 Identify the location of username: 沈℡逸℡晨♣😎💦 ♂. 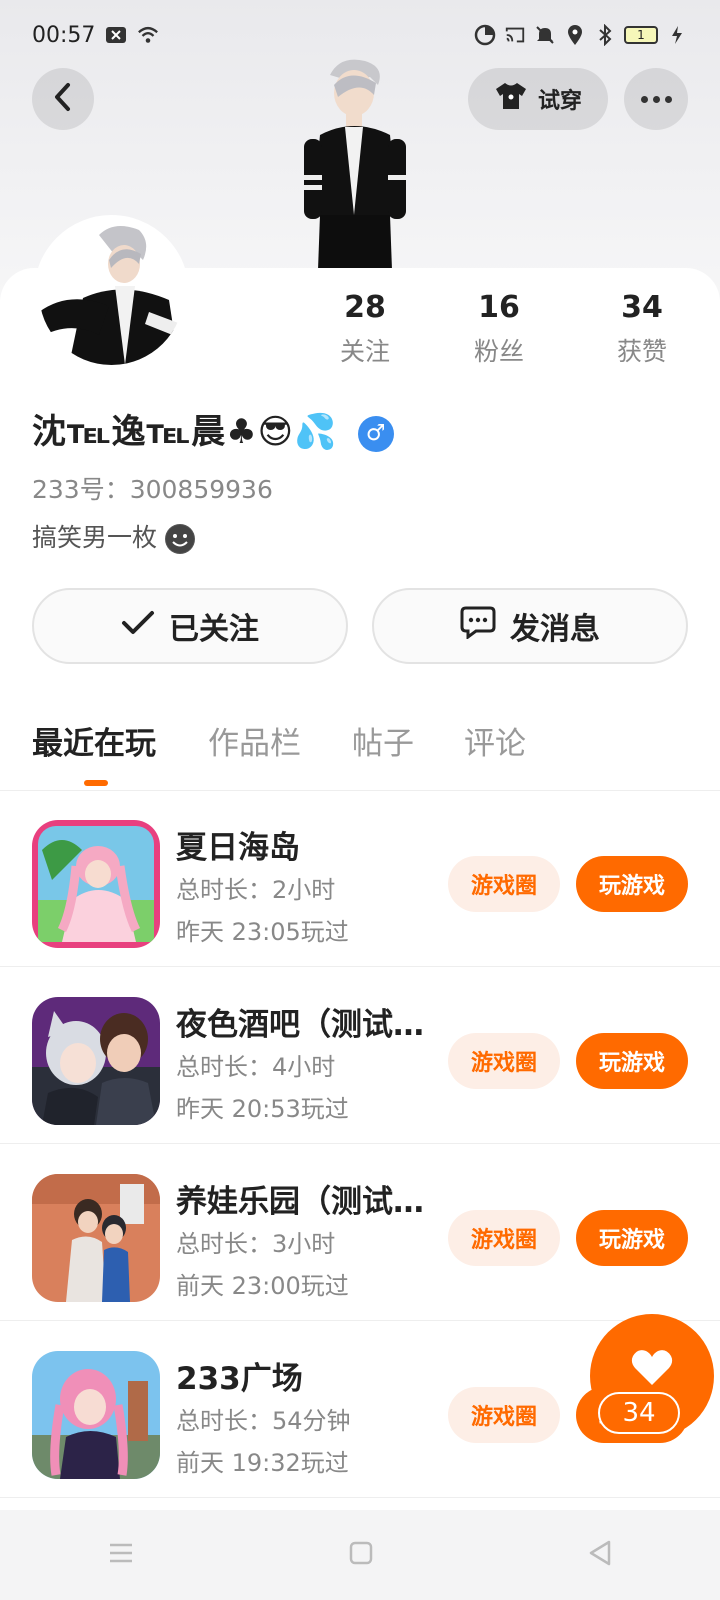
(213, 428).